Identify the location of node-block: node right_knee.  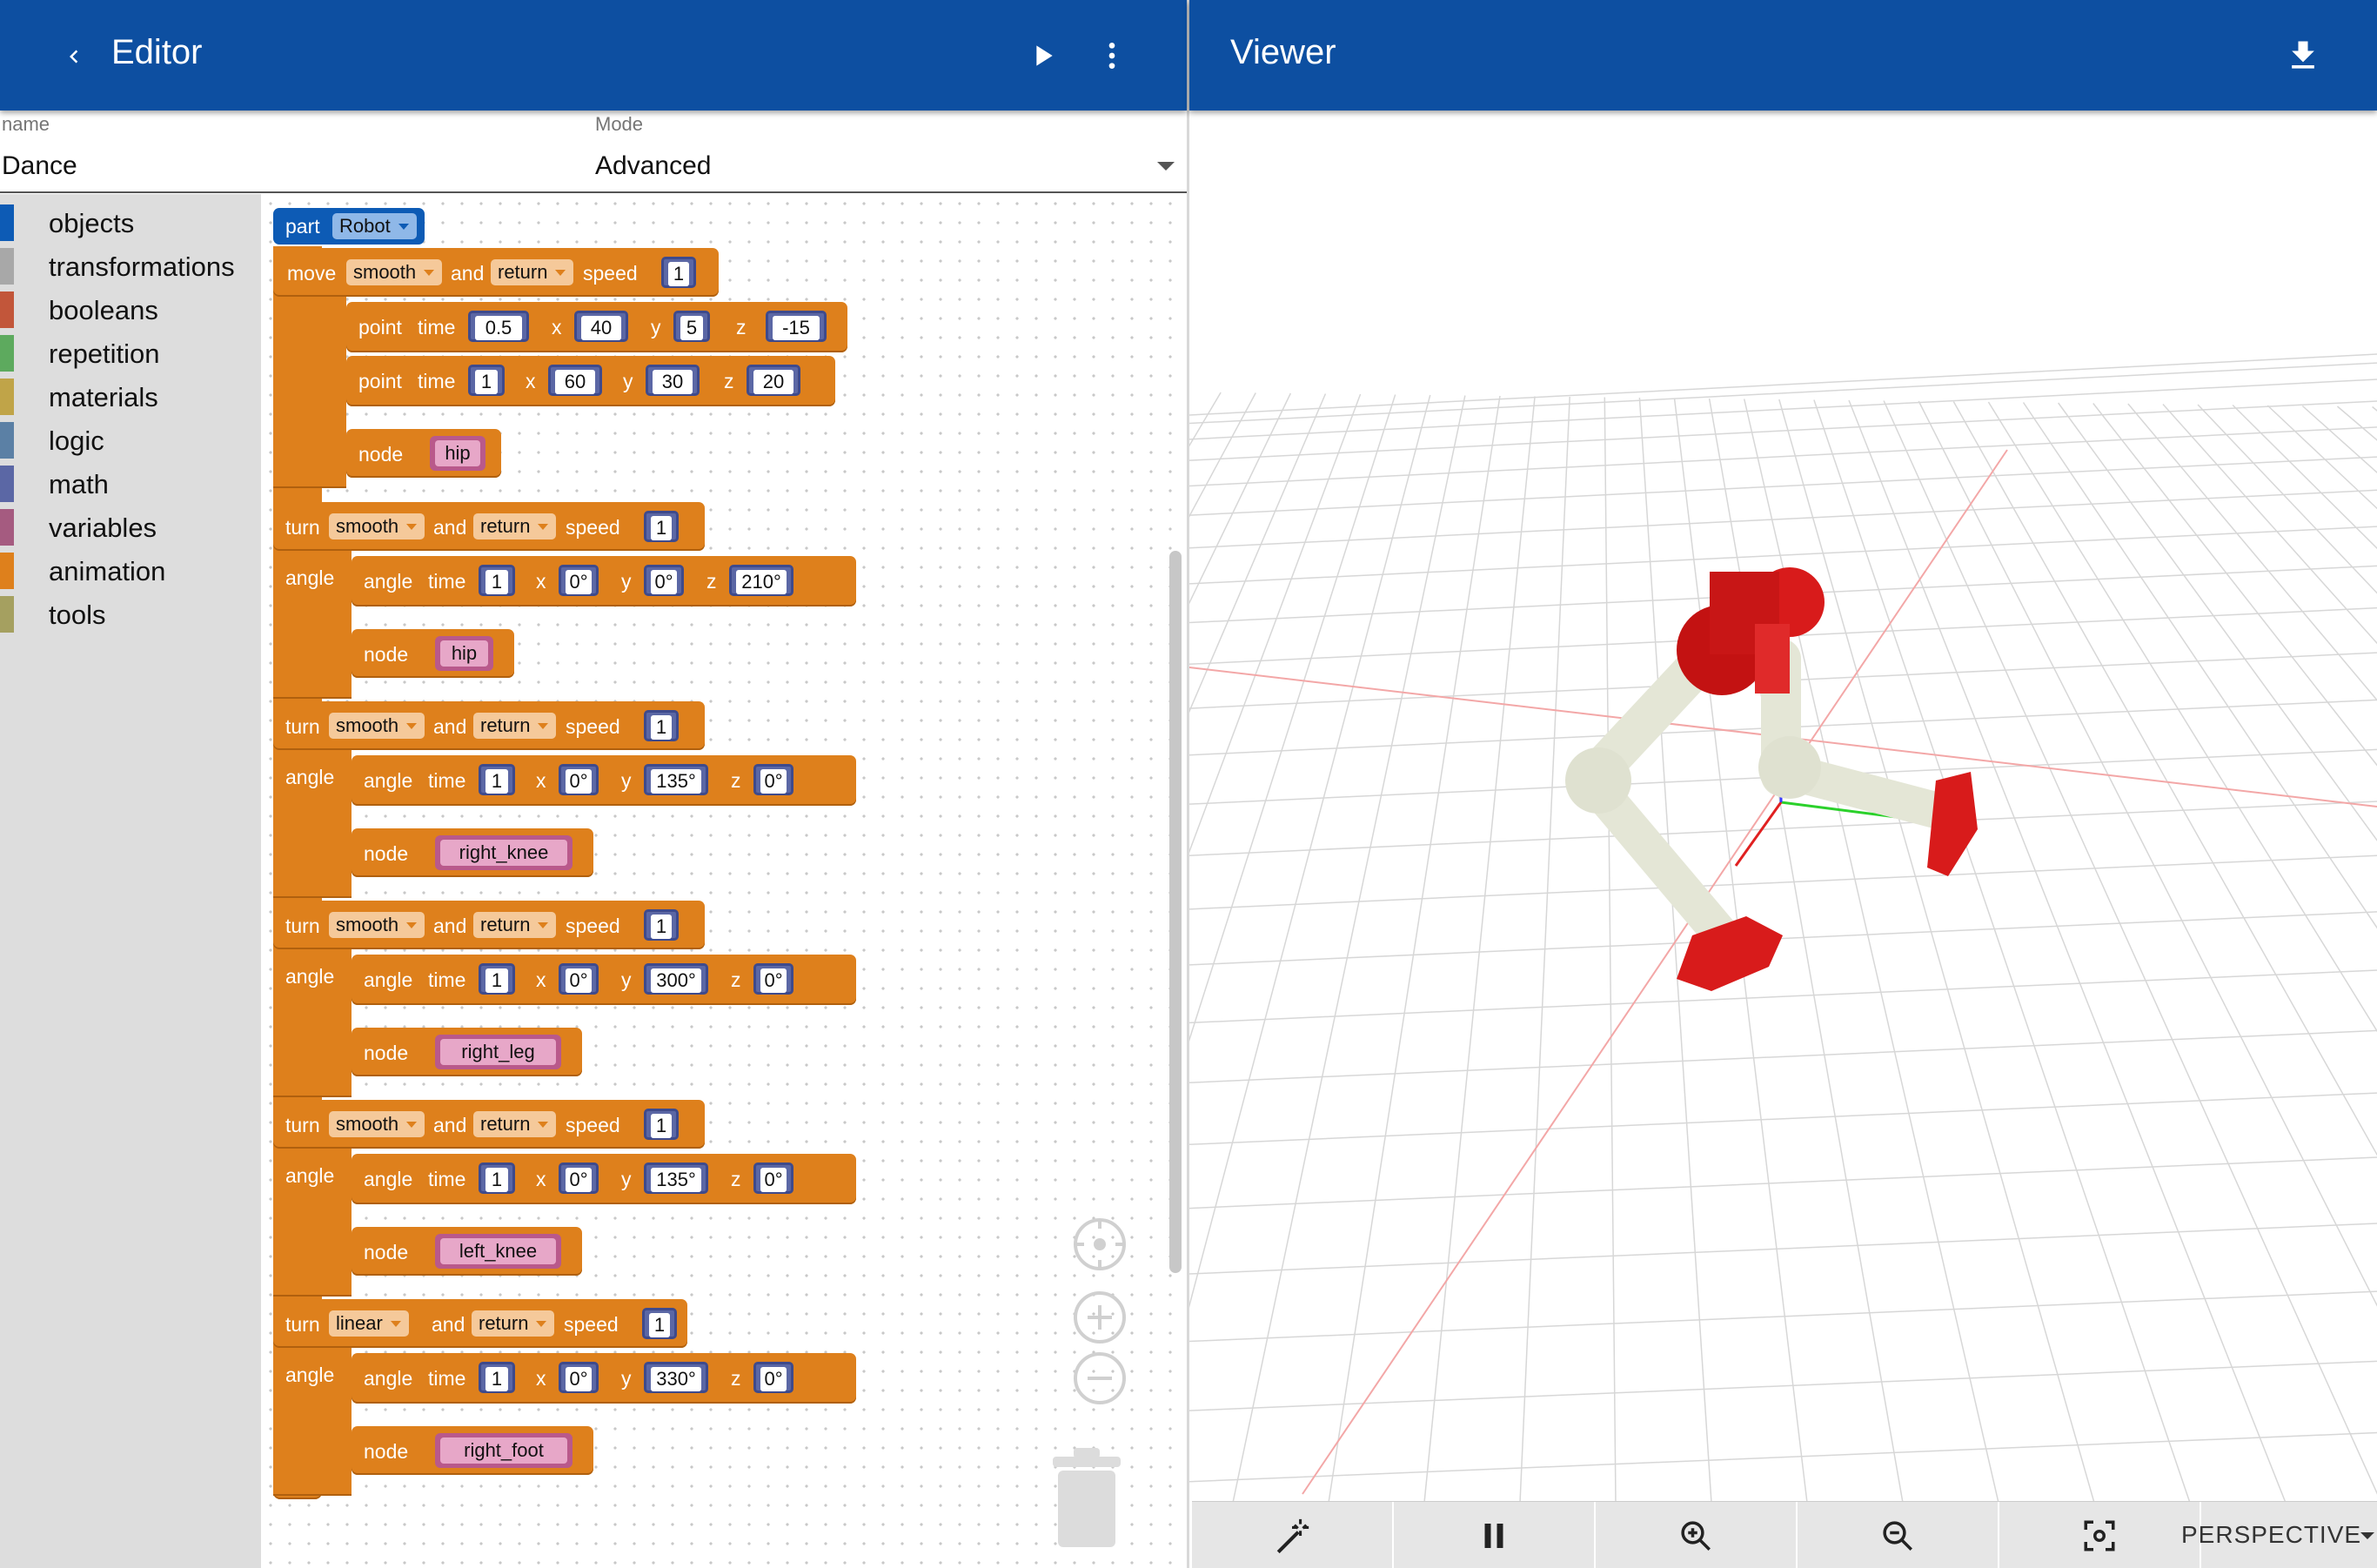
(472, 853).